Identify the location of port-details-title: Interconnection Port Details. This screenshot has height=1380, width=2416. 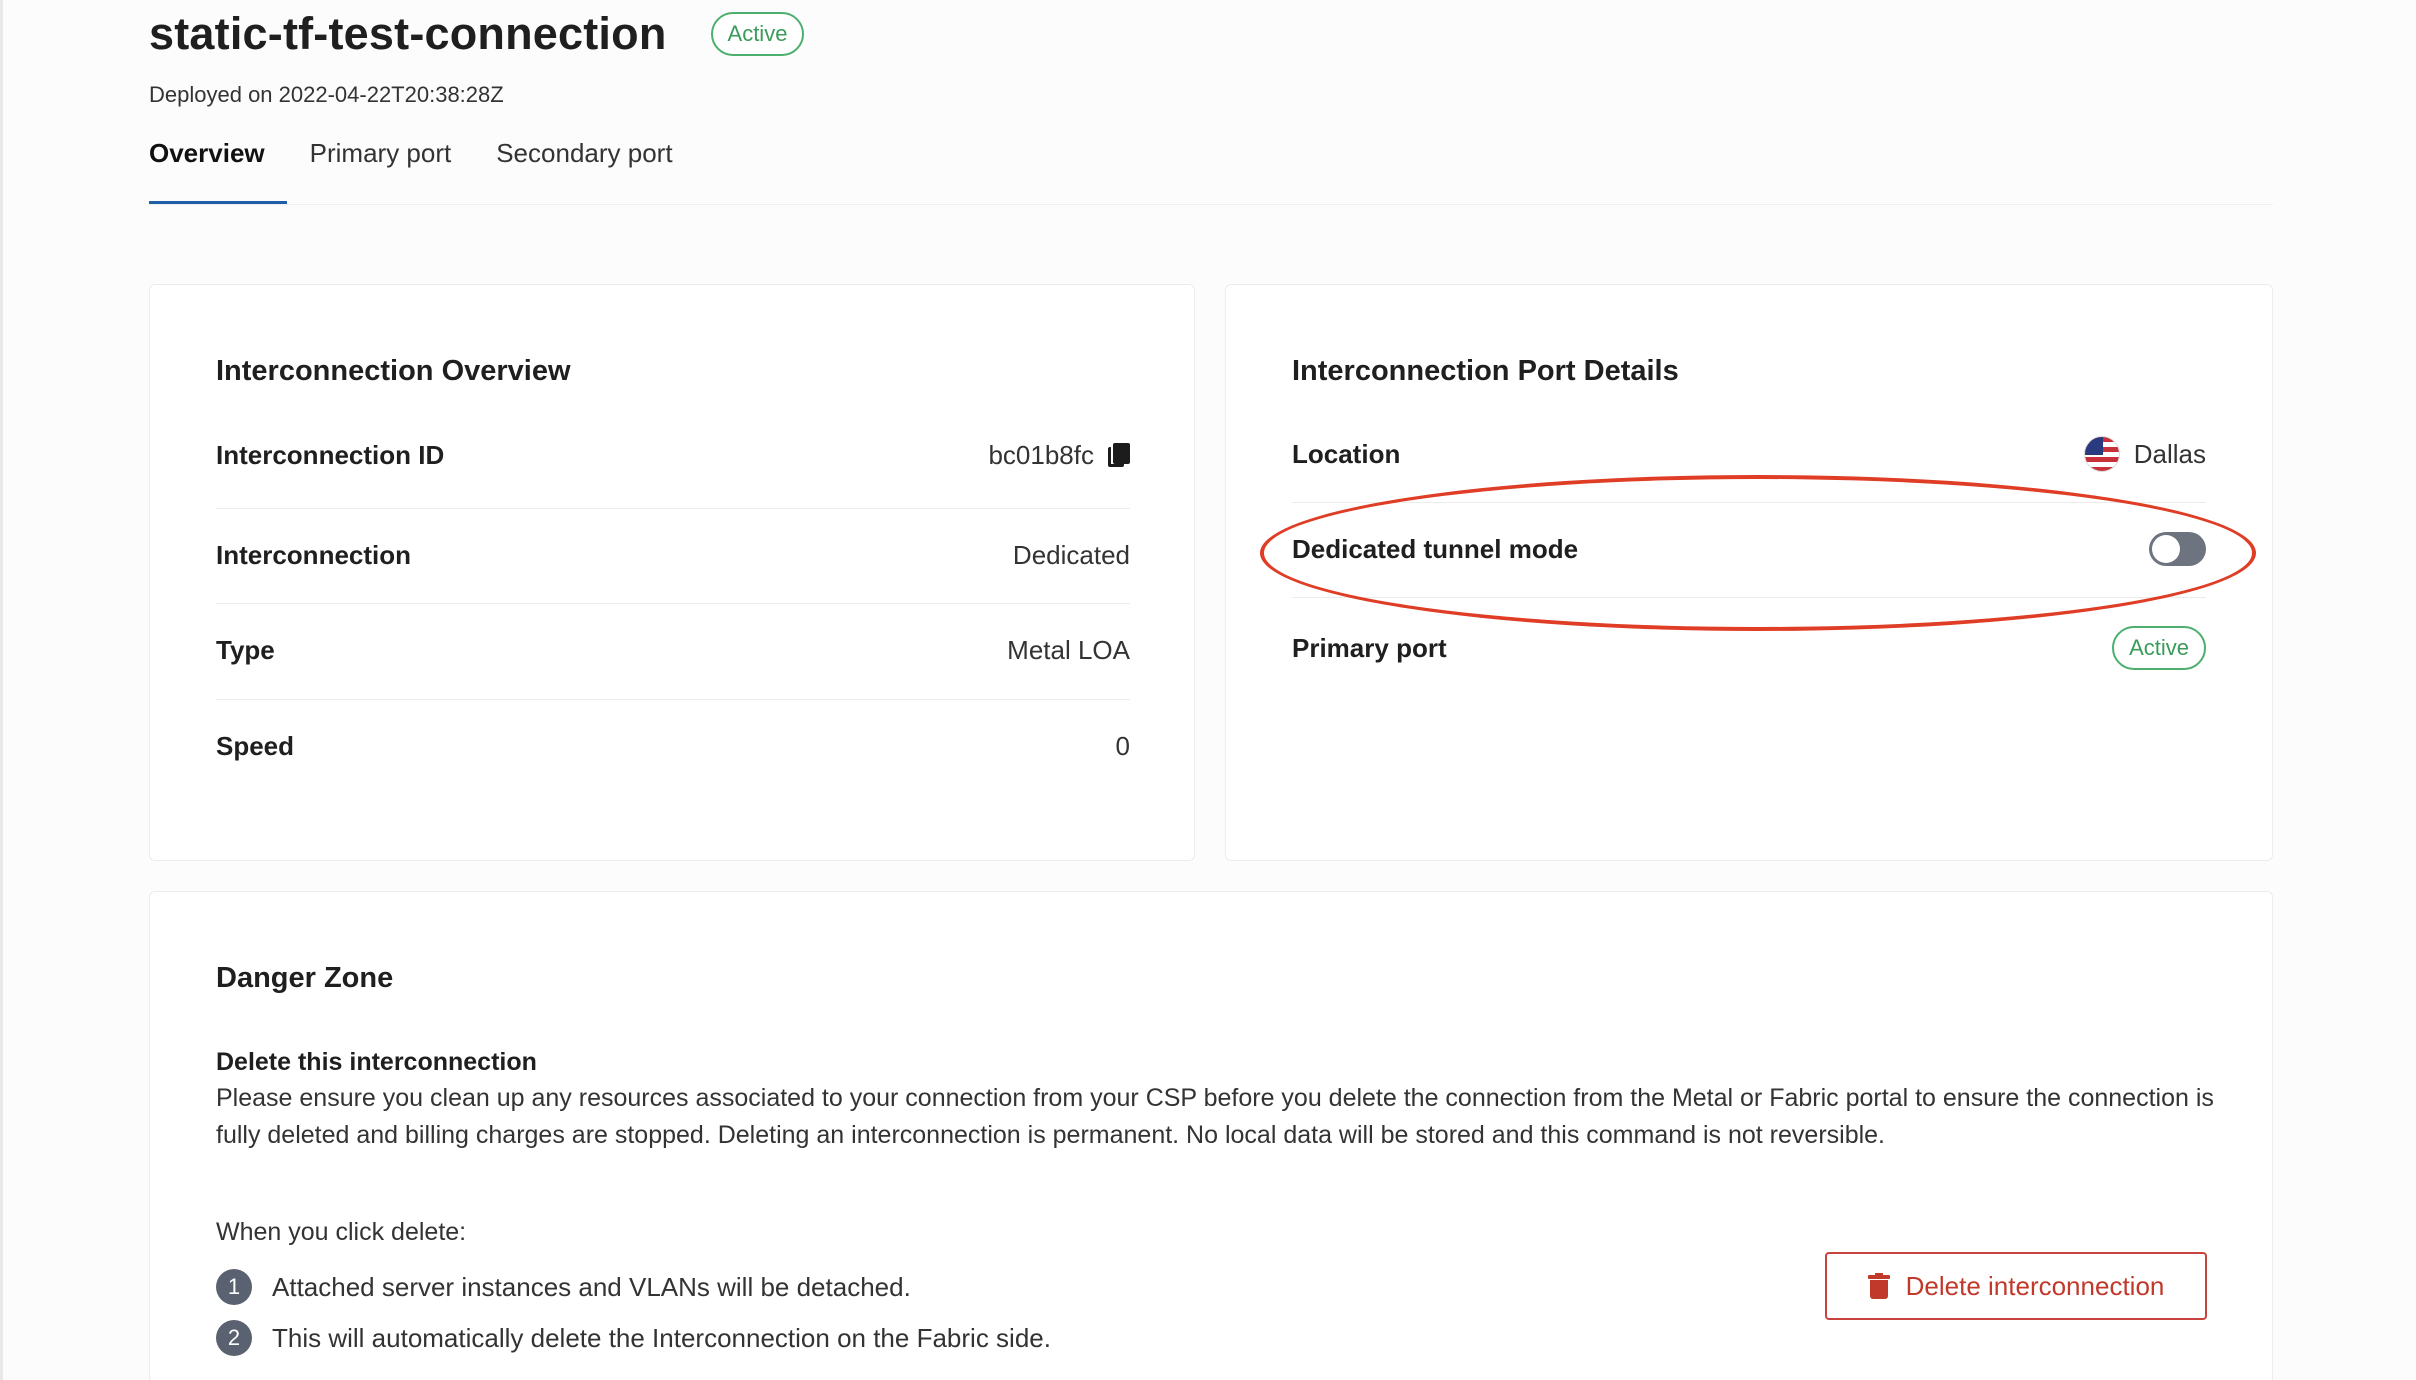
(1485, 371).